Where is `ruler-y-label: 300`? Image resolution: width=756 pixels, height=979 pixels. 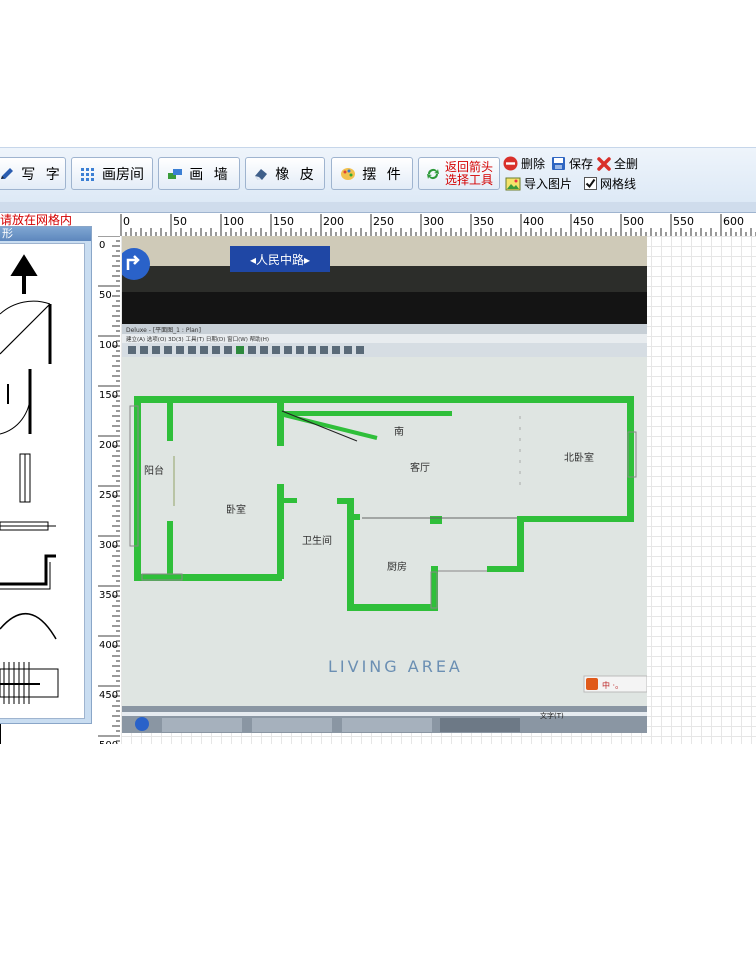 ruler-y-label: 300 is located at coordinates (108, 545).